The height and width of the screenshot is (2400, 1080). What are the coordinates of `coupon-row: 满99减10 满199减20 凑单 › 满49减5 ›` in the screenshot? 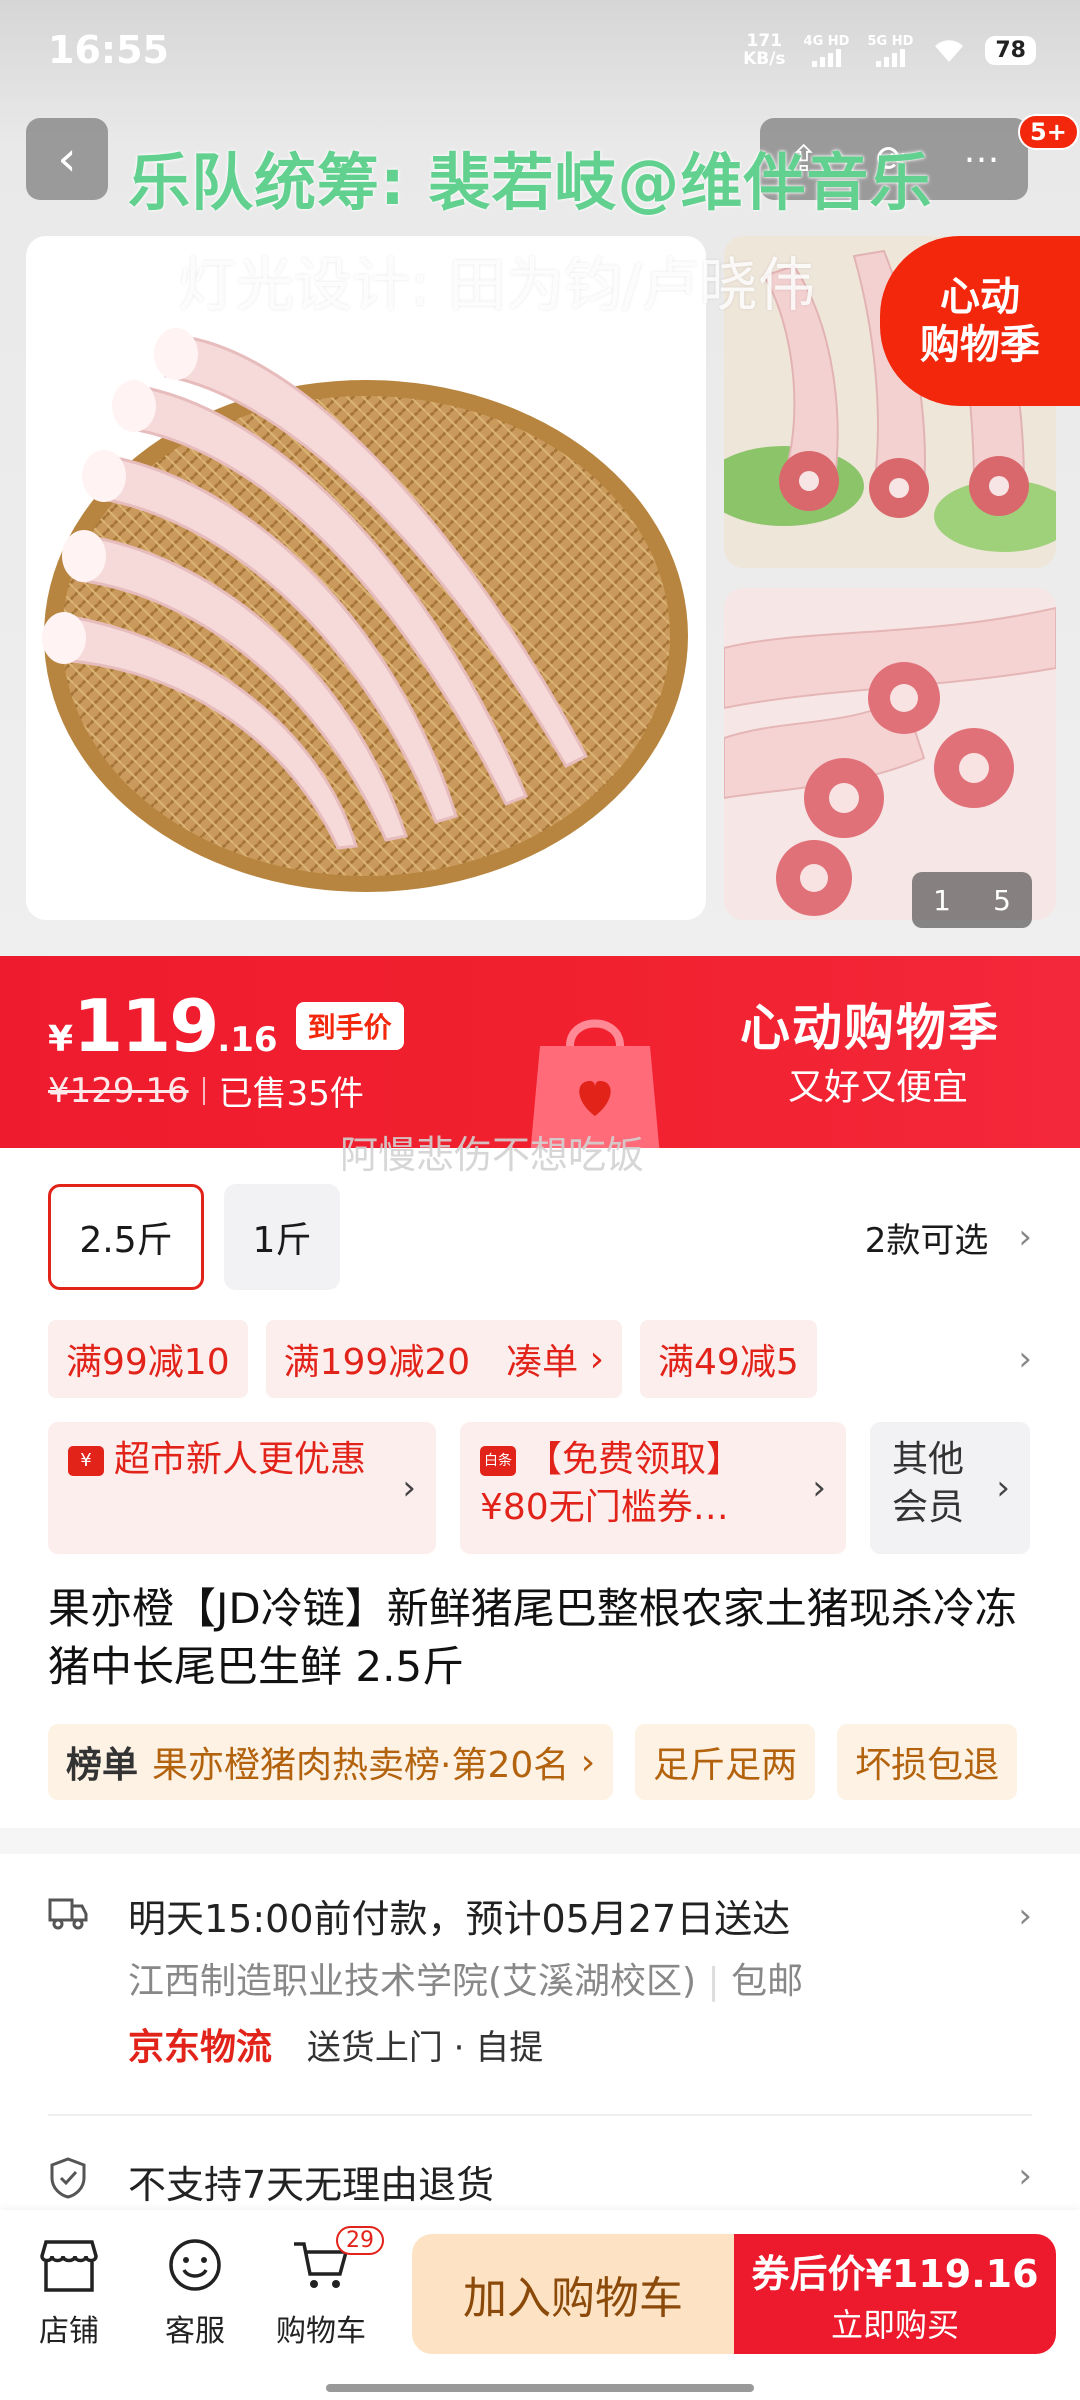 It's located at (540, 1359).